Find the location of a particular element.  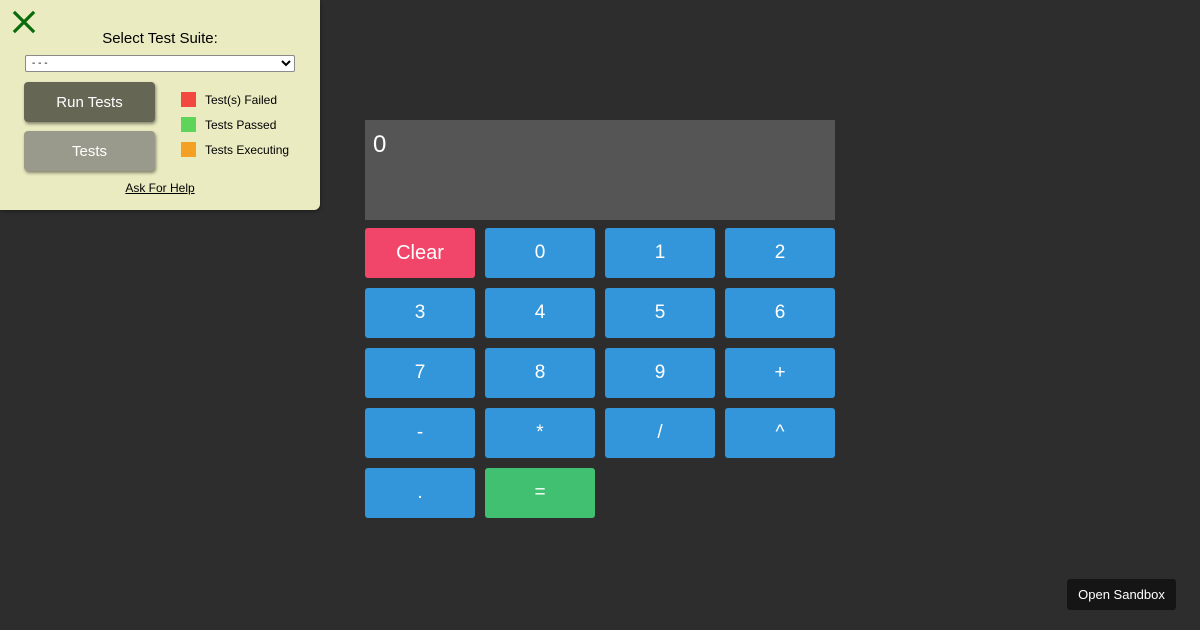

key-4-button: 4 is located at coordinates (540, 313).